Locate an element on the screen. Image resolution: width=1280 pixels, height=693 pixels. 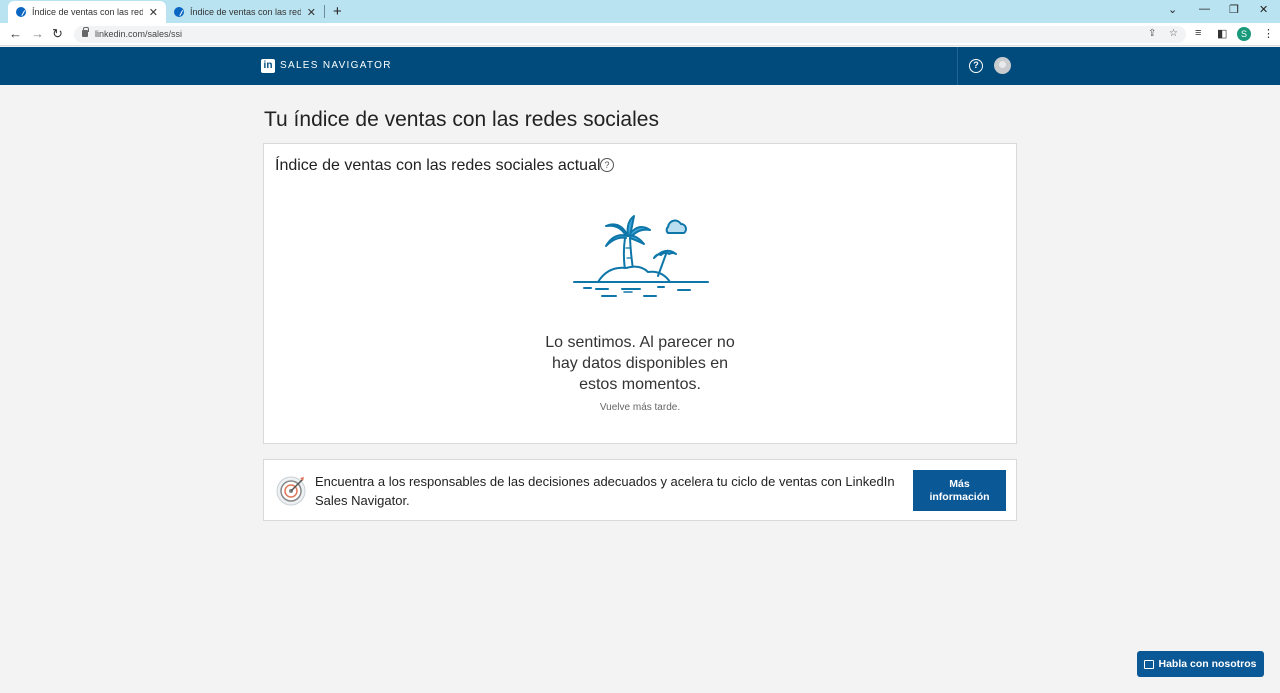
url-text: linkedin.com/sales/ssi is located at coordinates (139, 34).